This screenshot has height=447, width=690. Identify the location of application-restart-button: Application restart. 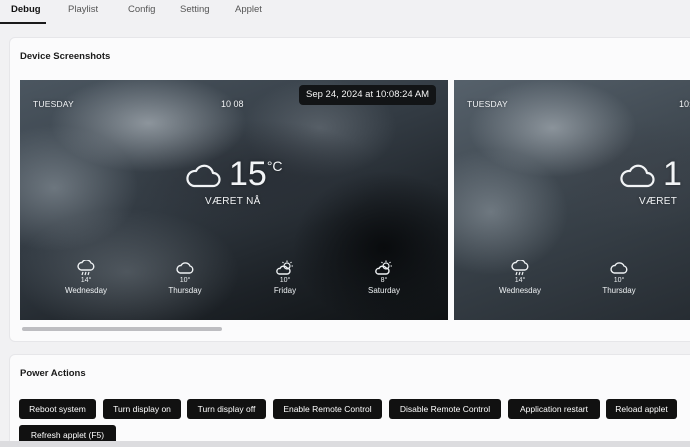
(554, 409).